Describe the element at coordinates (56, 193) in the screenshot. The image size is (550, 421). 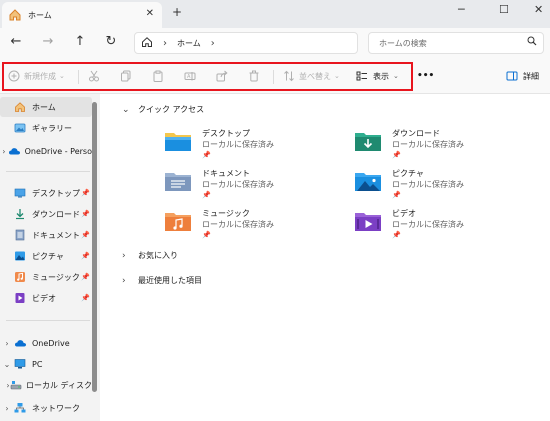
I see `sidebar-item-label: デスクトップ` at that location.